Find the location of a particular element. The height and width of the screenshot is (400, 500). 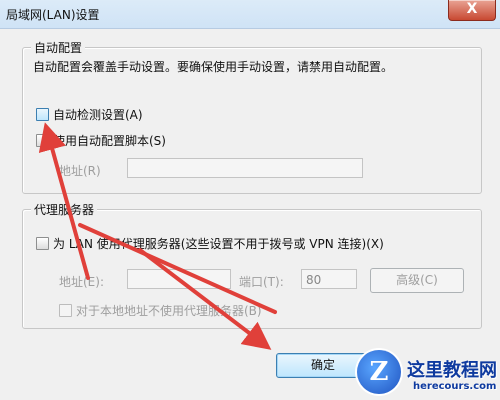

watermark-site-url: herecours.com is located at coordinates (455, 386).